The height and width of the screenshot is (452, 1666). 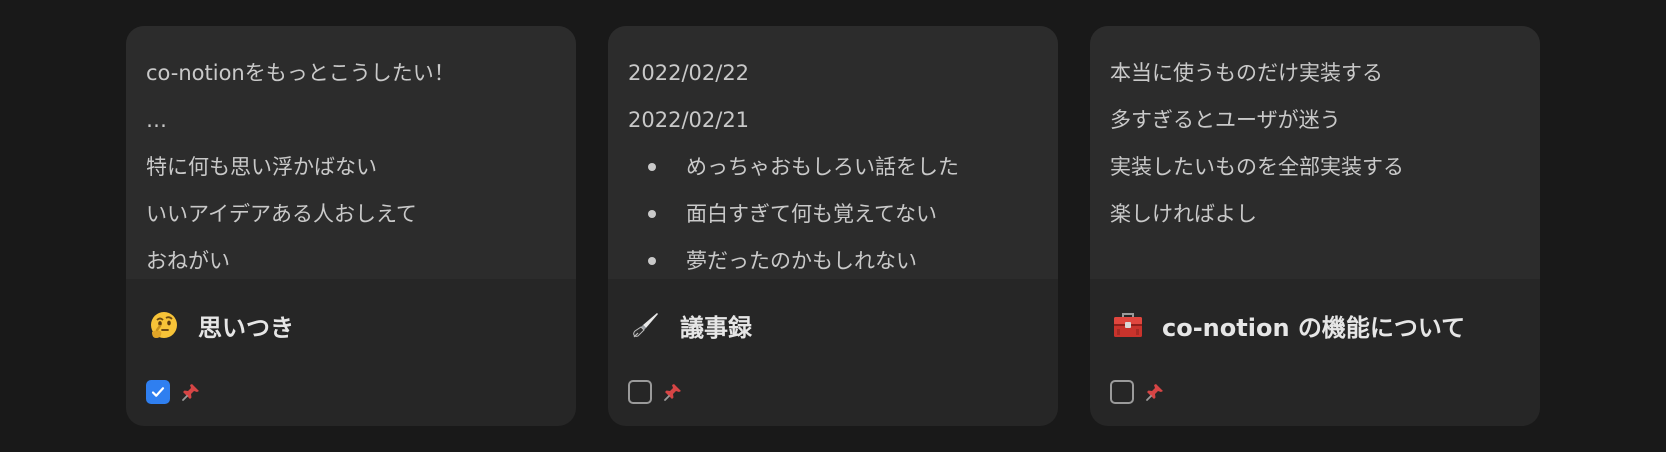 What do you see at coordinates (716, 327) in the screenshot?
I see `card-title: 議事録` at bounding box center [716, 327].